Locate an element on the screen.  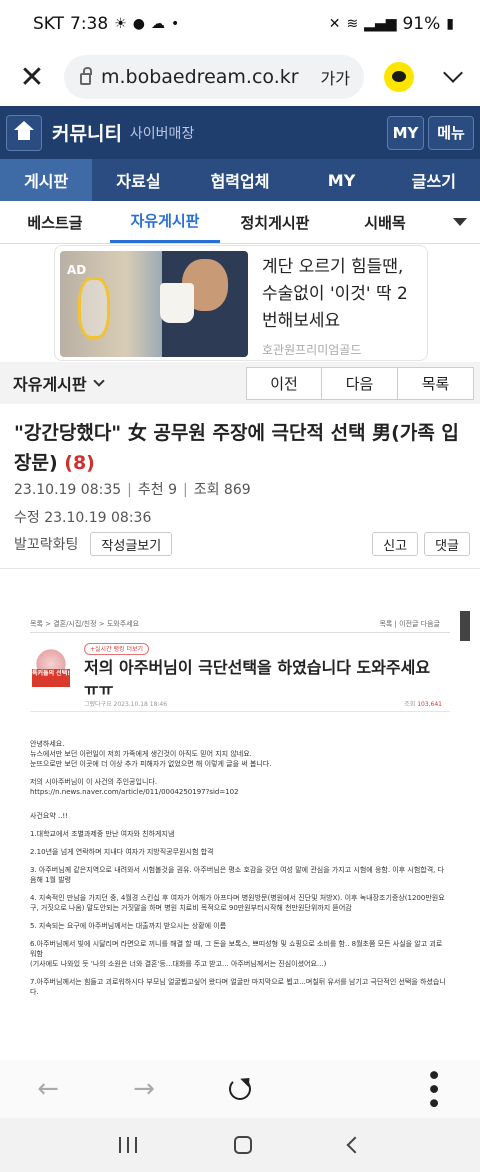
battery-percent: 91% is located at coordinates (421, 24).